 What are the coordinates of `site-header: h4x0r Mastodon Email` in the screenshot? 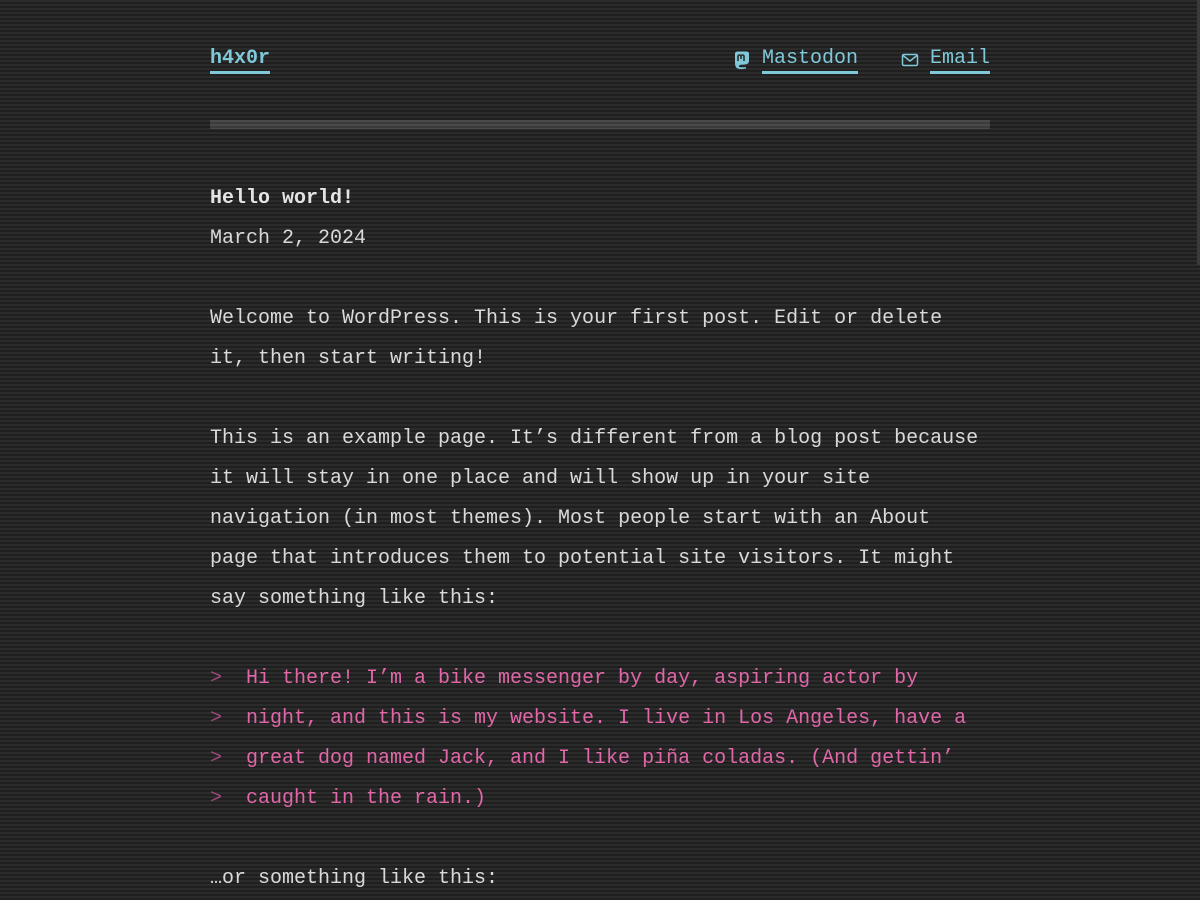 It's located at (600, 60).